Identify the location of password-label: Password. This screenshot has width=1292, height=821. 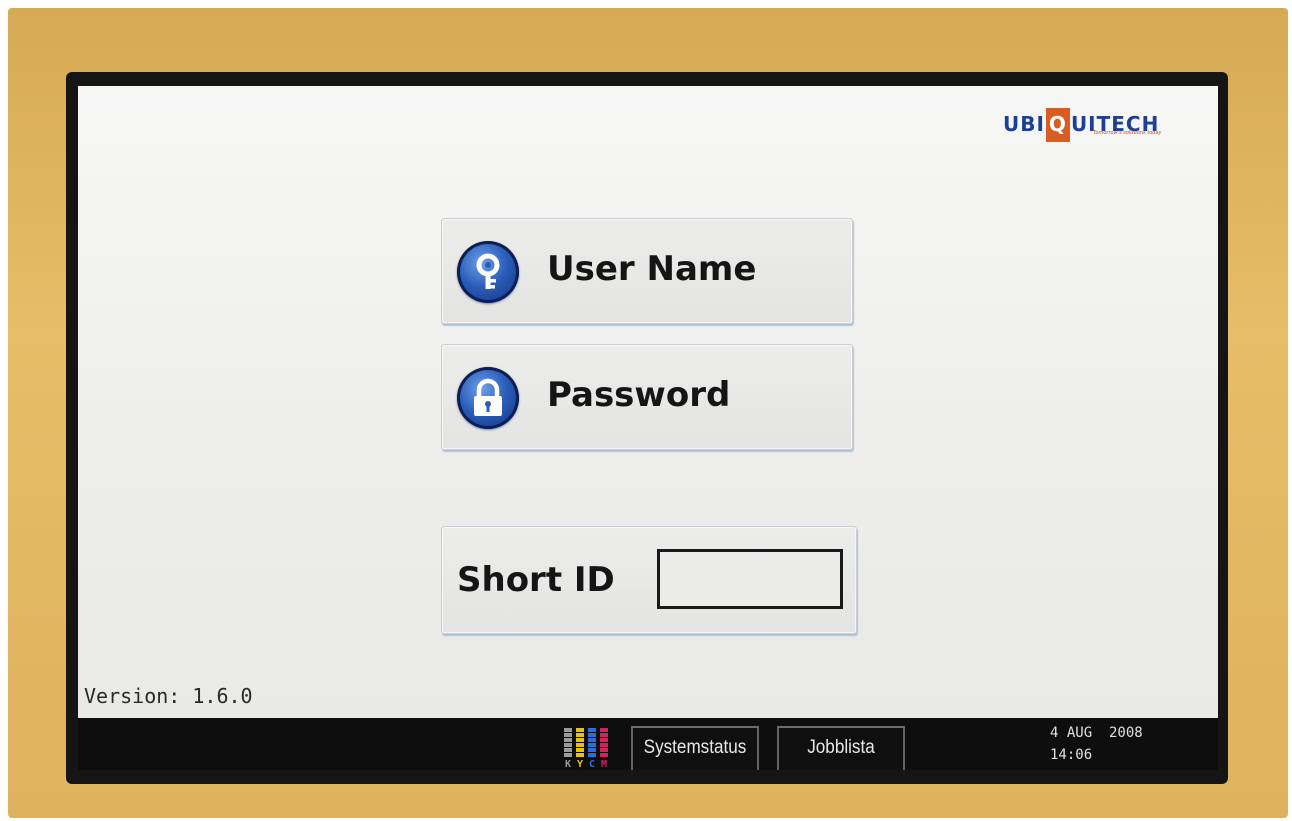
(639, 395).